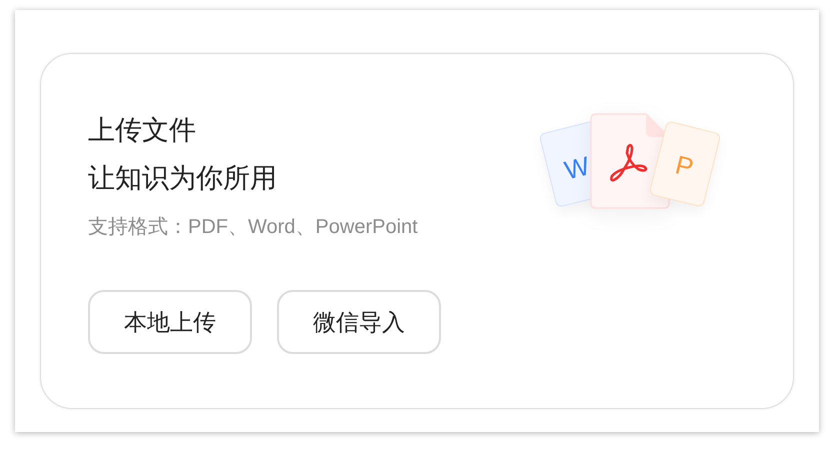 This screenshot has width=834, height=450. What do you see at coordinates (359, 322) in the screenshot?
I see `upload-button: 微信导入` at bounding box center [359, 322].